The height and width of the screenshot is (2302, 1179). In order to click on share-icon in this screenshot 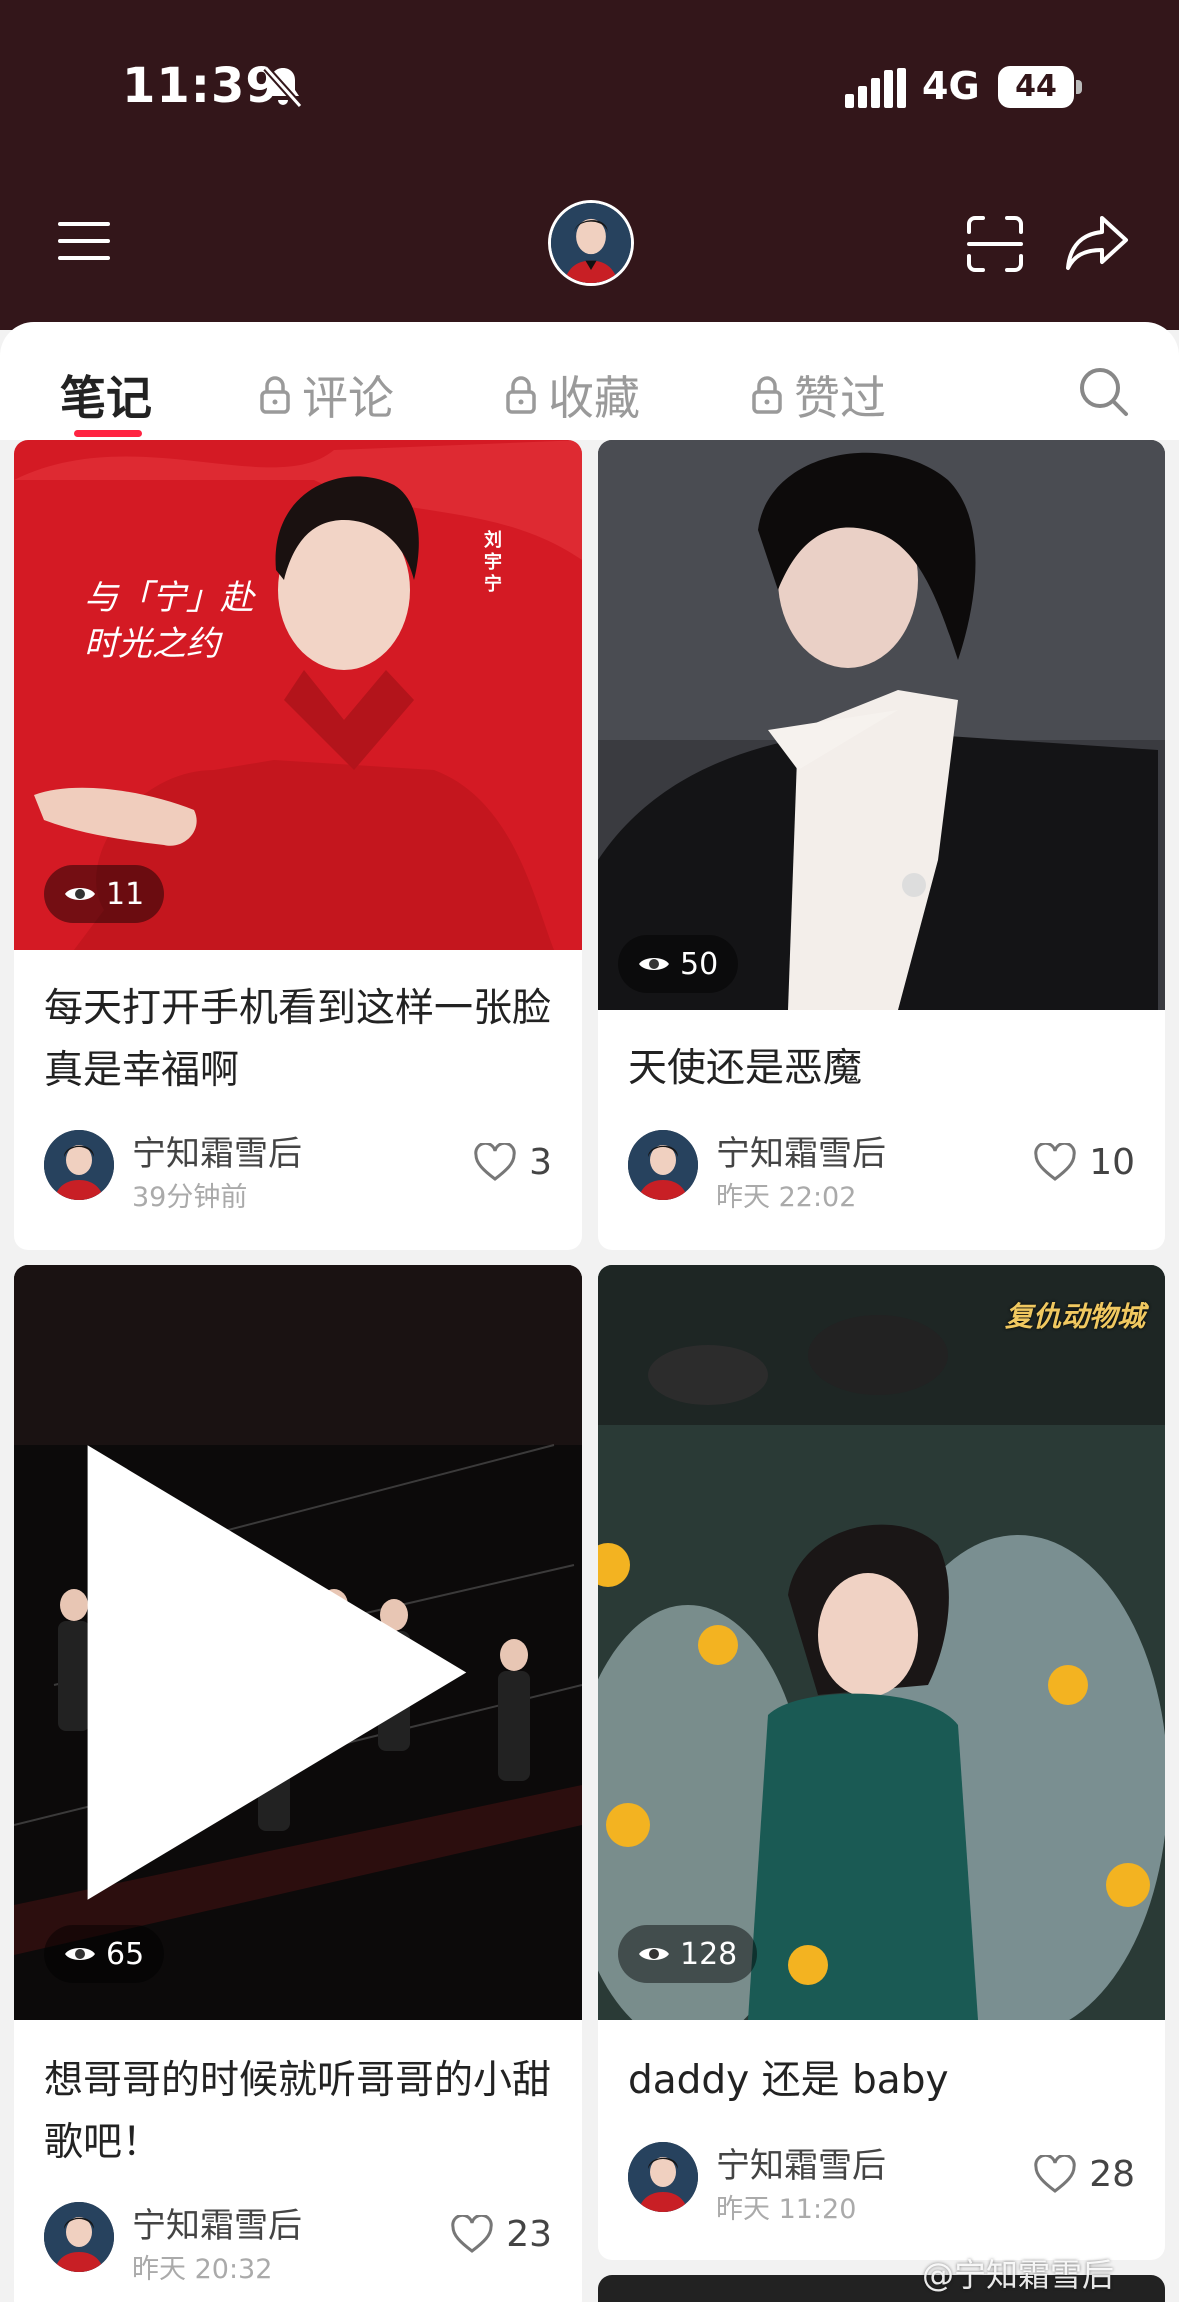, I will do `click(1097, 242)`.